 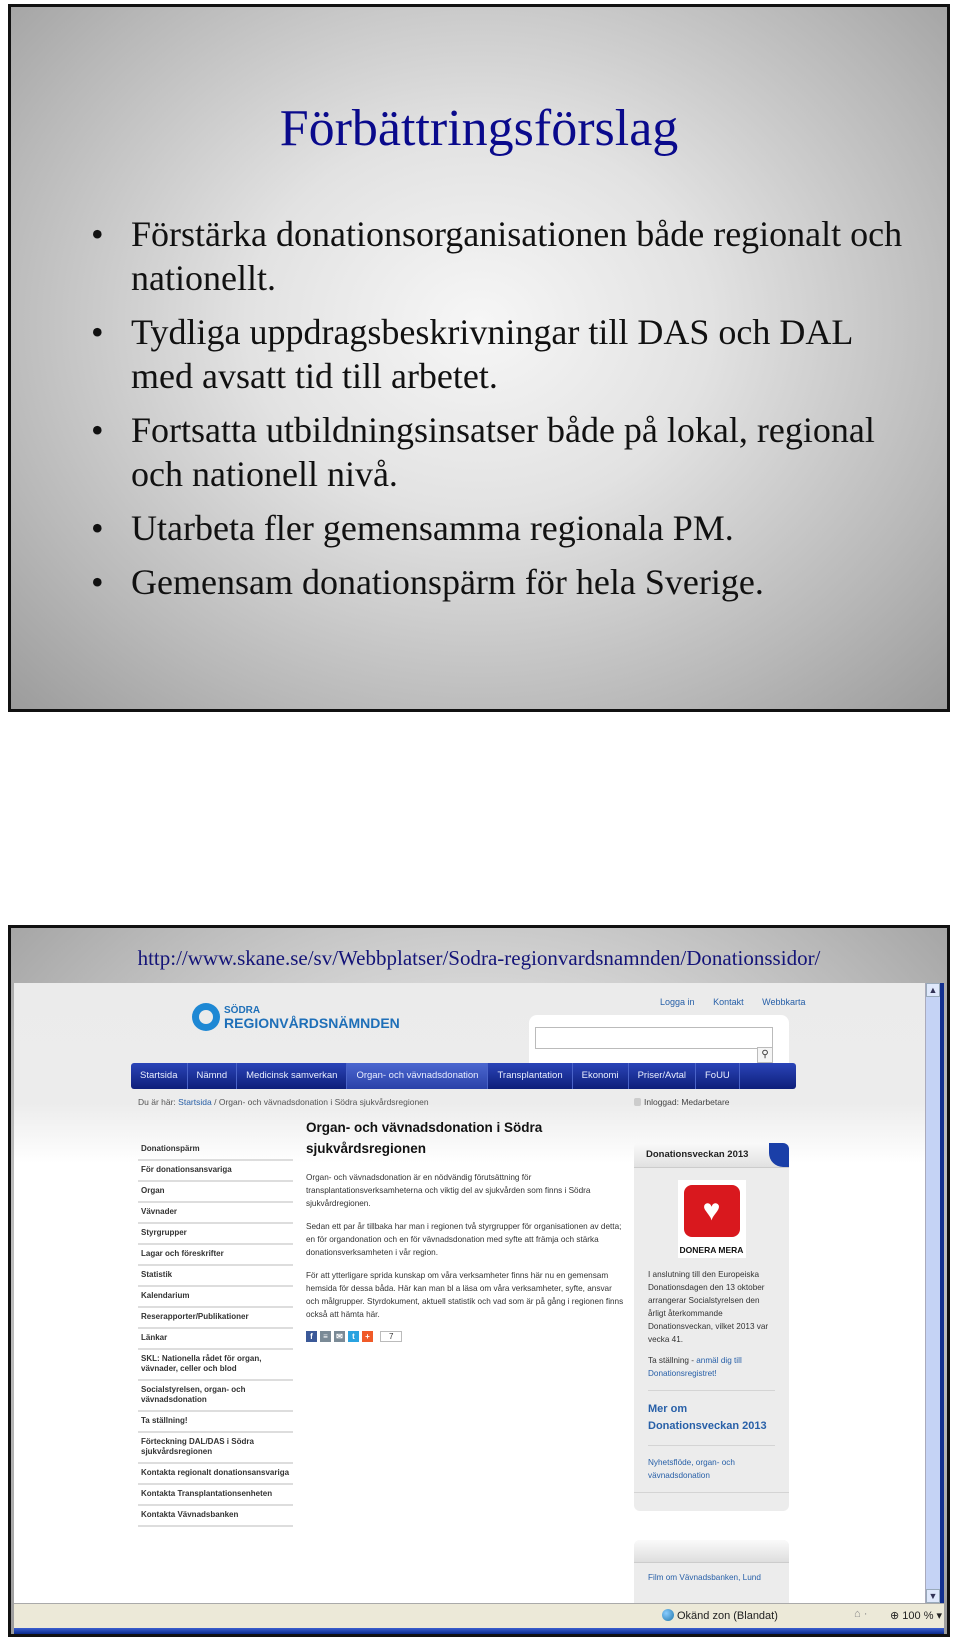 I want to click on nav-item-medicinsk-samverkan: Medicinsk samverkan, so click(x=292, y=1076).